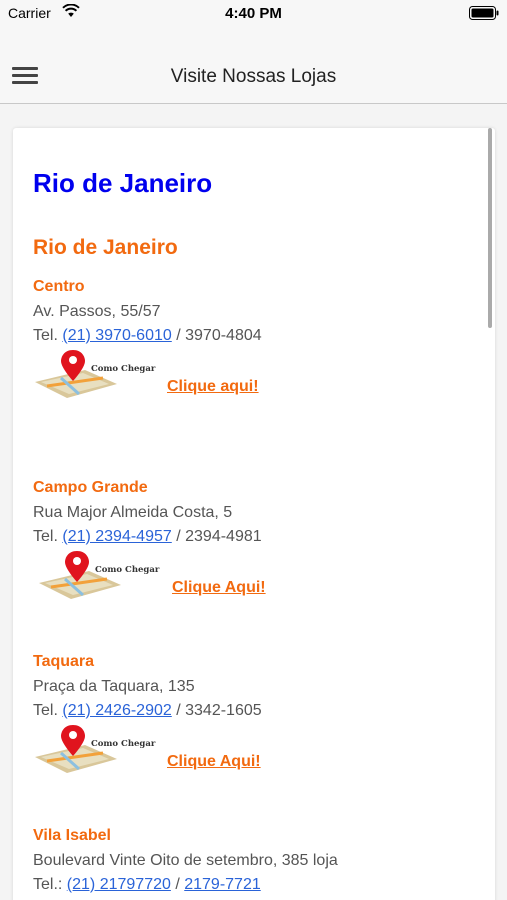 The width and height of the screenshot is (507, 900). Describe the element at coordinates (213, 387) in the screenshot. I see `directions-link: Clique aqui!` at that location.